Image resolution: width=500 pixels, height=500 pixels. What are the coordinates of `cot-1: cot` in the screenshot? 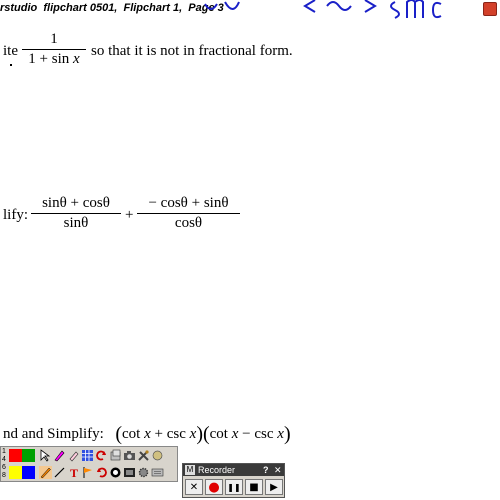 It's located at (133, 434).